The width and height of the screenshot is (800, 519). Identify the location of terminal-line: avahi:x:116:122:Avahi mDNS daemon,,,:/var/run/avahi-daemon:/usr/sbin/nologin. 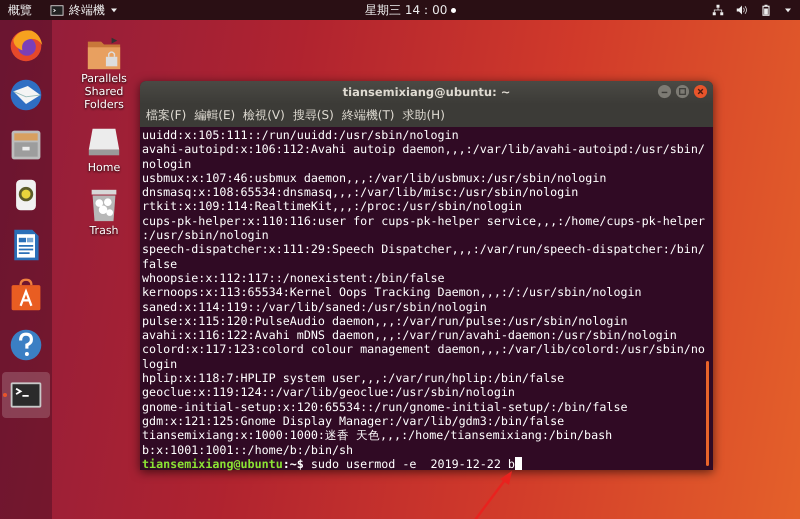
(409, 335).